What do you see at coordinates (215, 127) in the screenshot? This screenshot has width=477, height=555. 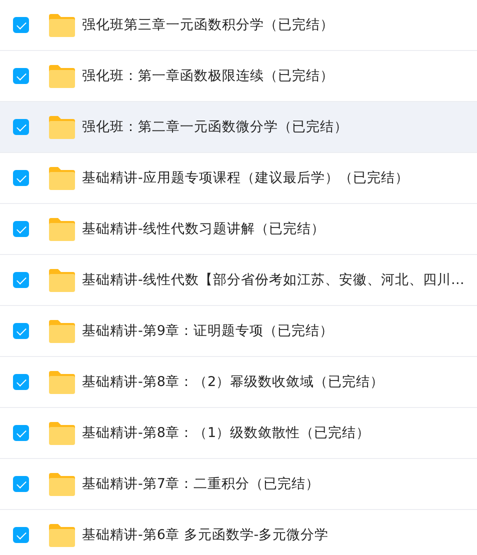 I see `folder-name: 强化班：第二章一元函数微分学（已完结）` at bounding box center [215, 127].